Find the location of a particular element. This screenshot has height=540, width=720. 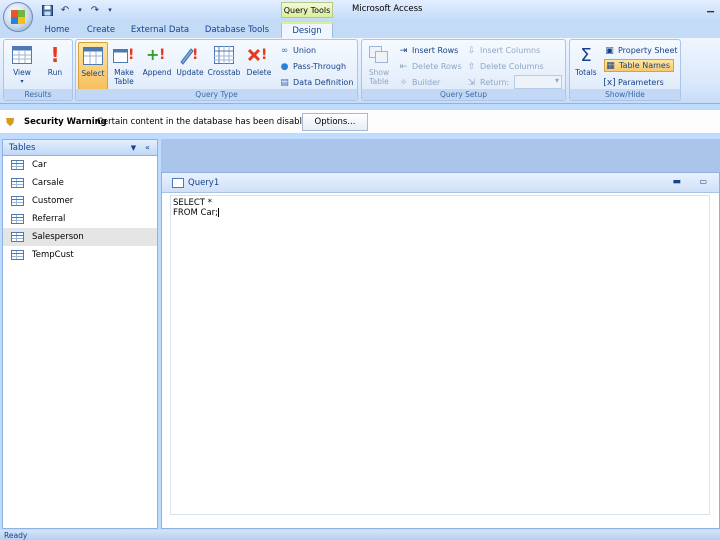

view-button: View ▾ is located at coordinates (22, 66).